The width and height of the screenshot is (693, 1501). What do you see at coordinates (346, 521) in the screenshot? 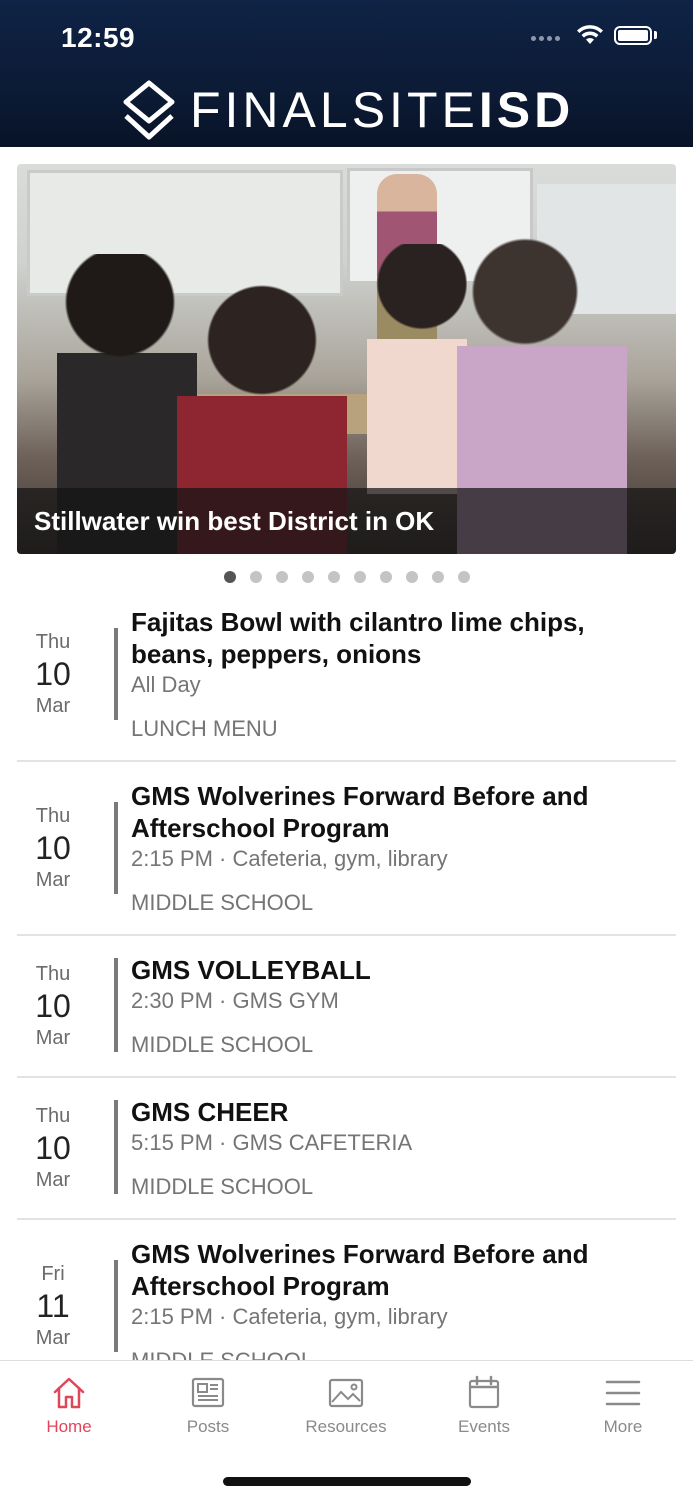
I see `hero-caption: Stillwater win best District in OK` at bounding box center [346, 521].